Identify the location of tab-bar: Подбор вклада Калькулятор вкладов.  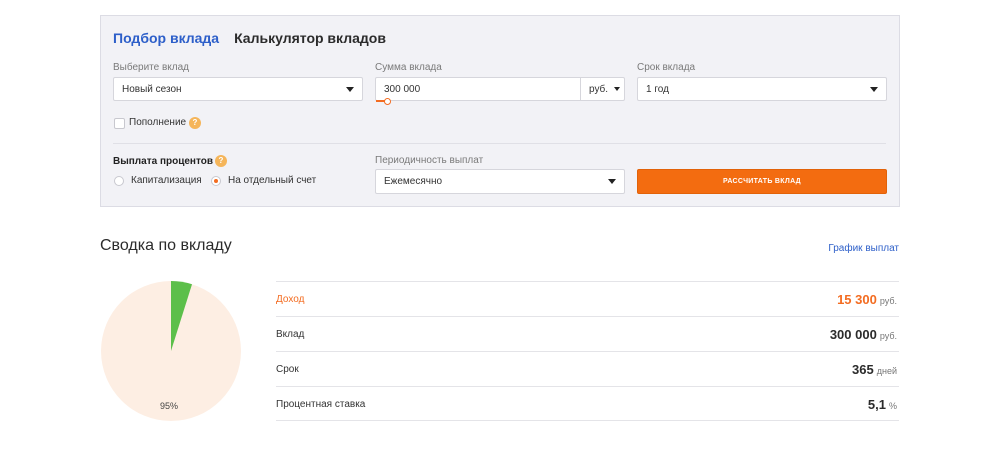
(249, 38).